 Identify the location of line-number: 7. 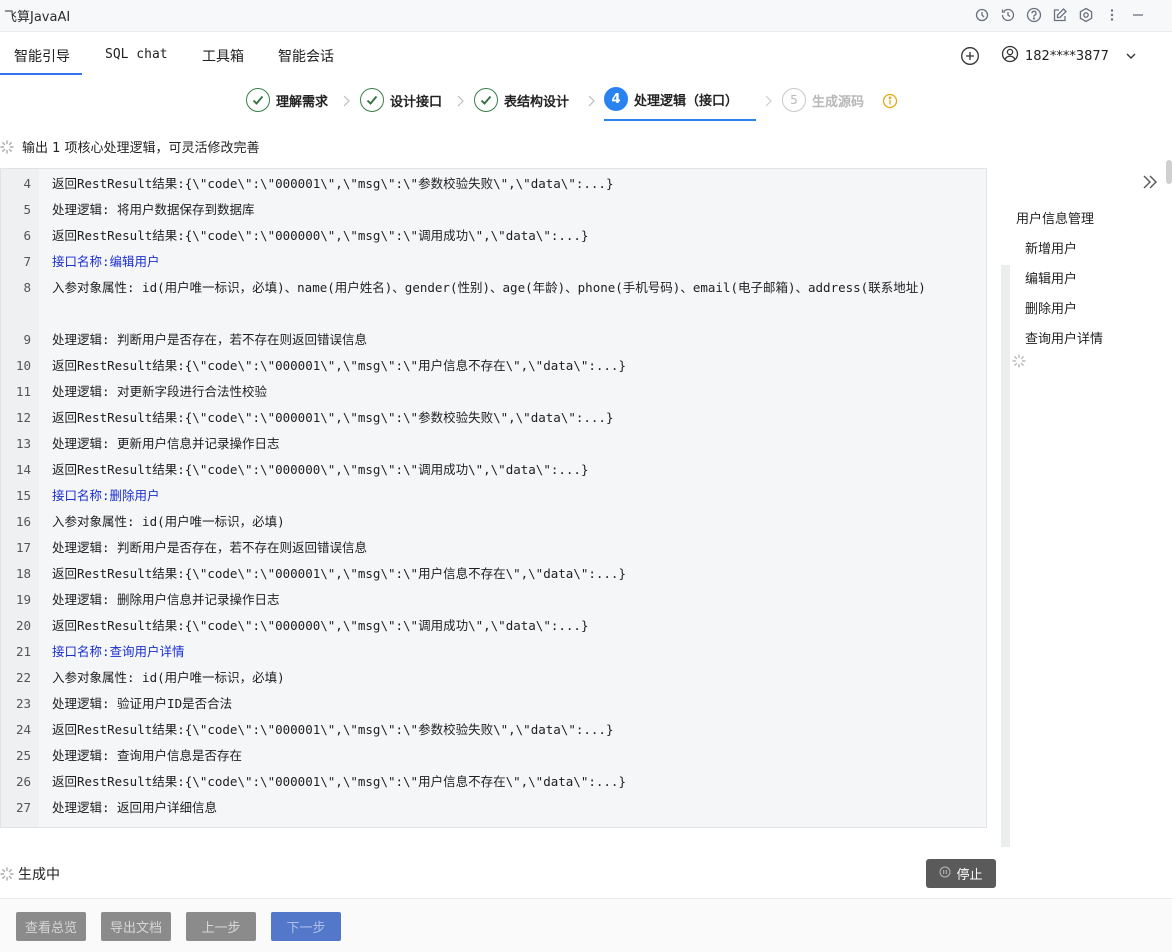
(27, 261).